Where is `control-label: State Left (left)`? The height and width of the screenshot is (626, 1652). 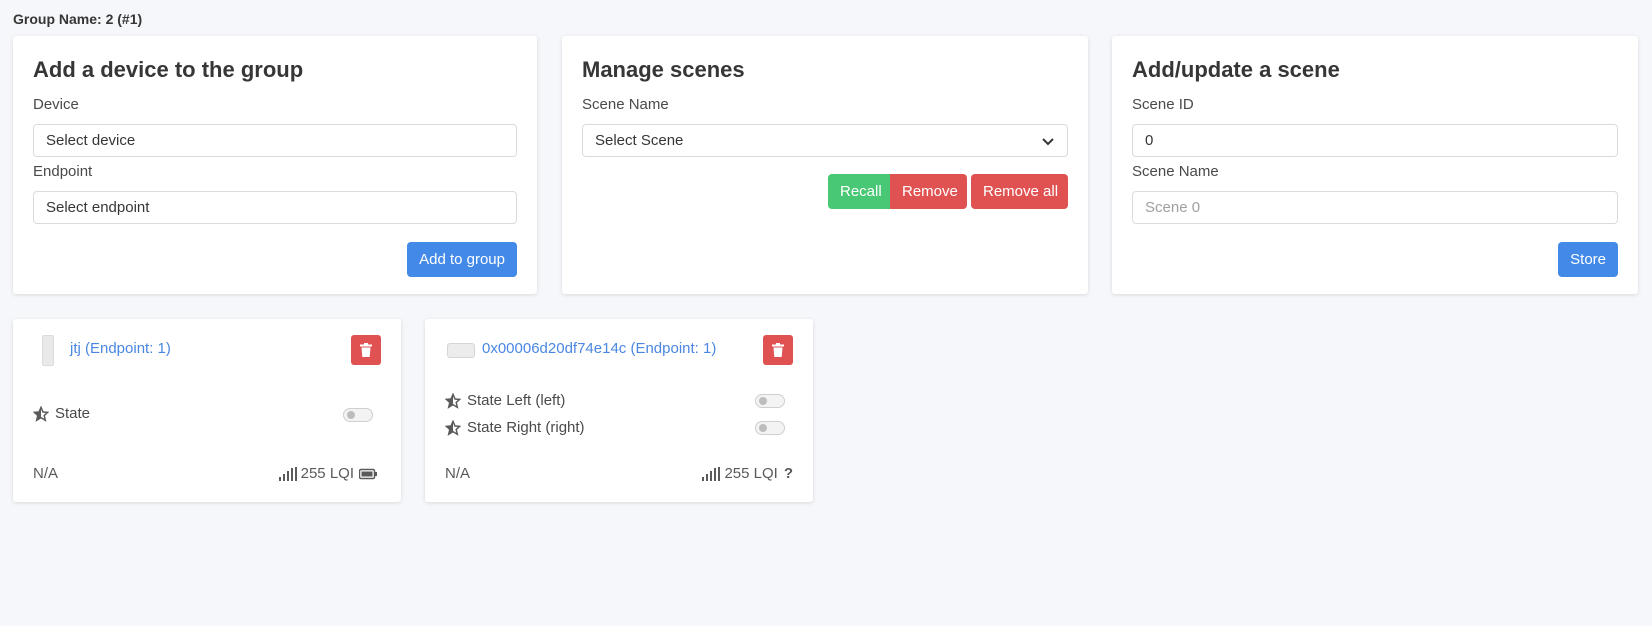
control-label: State Left (left) is located at coordinates (516, 400).